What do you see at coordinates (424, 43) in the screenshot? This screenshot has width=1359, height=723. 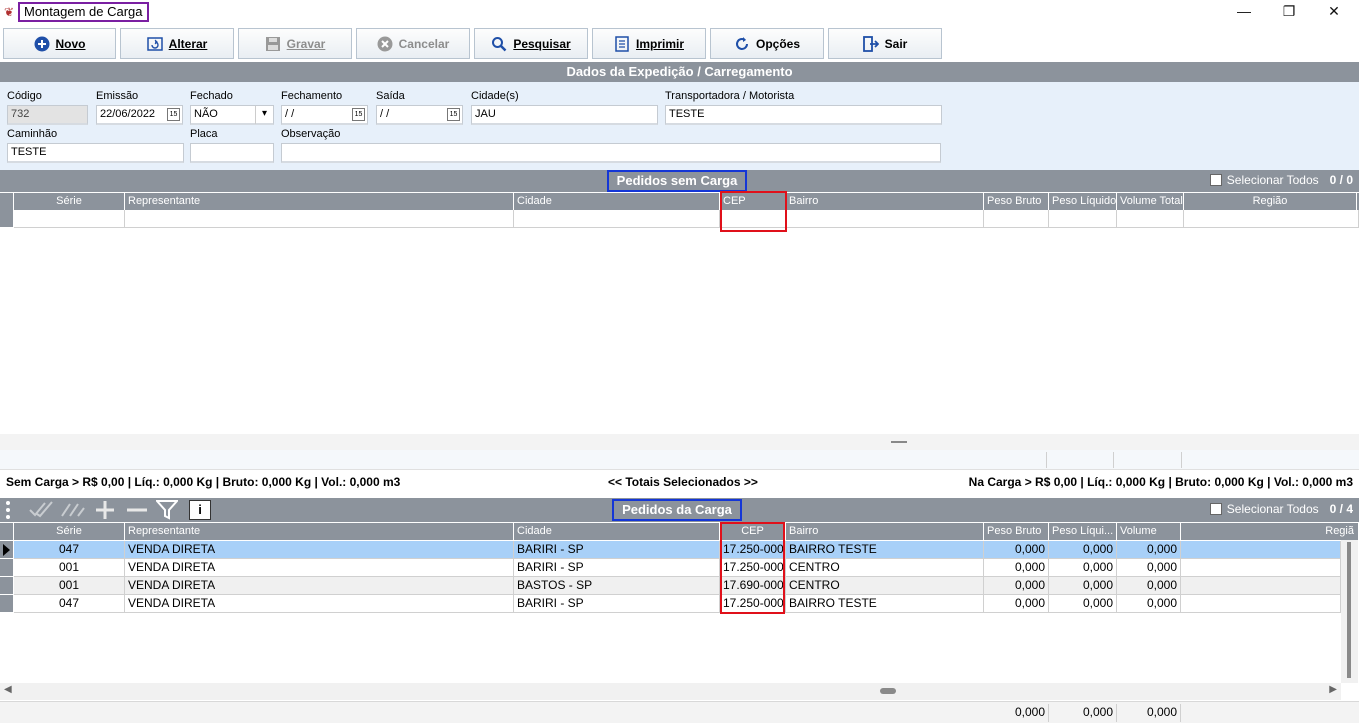 I see `cancelar-label: Cancelar` at bounding box center [424, 43].